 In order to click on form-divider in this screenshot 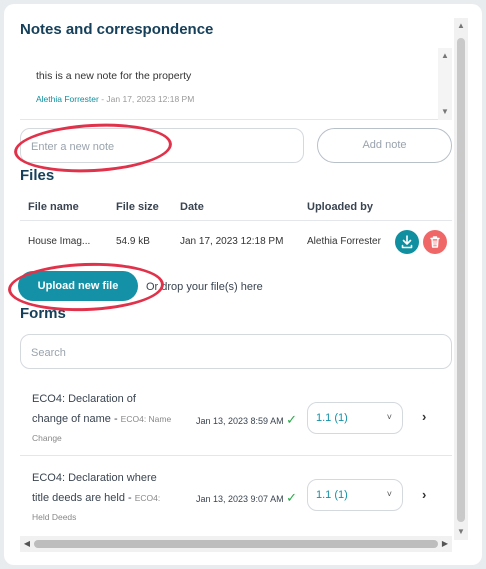, I will do `click(236, 455)`.